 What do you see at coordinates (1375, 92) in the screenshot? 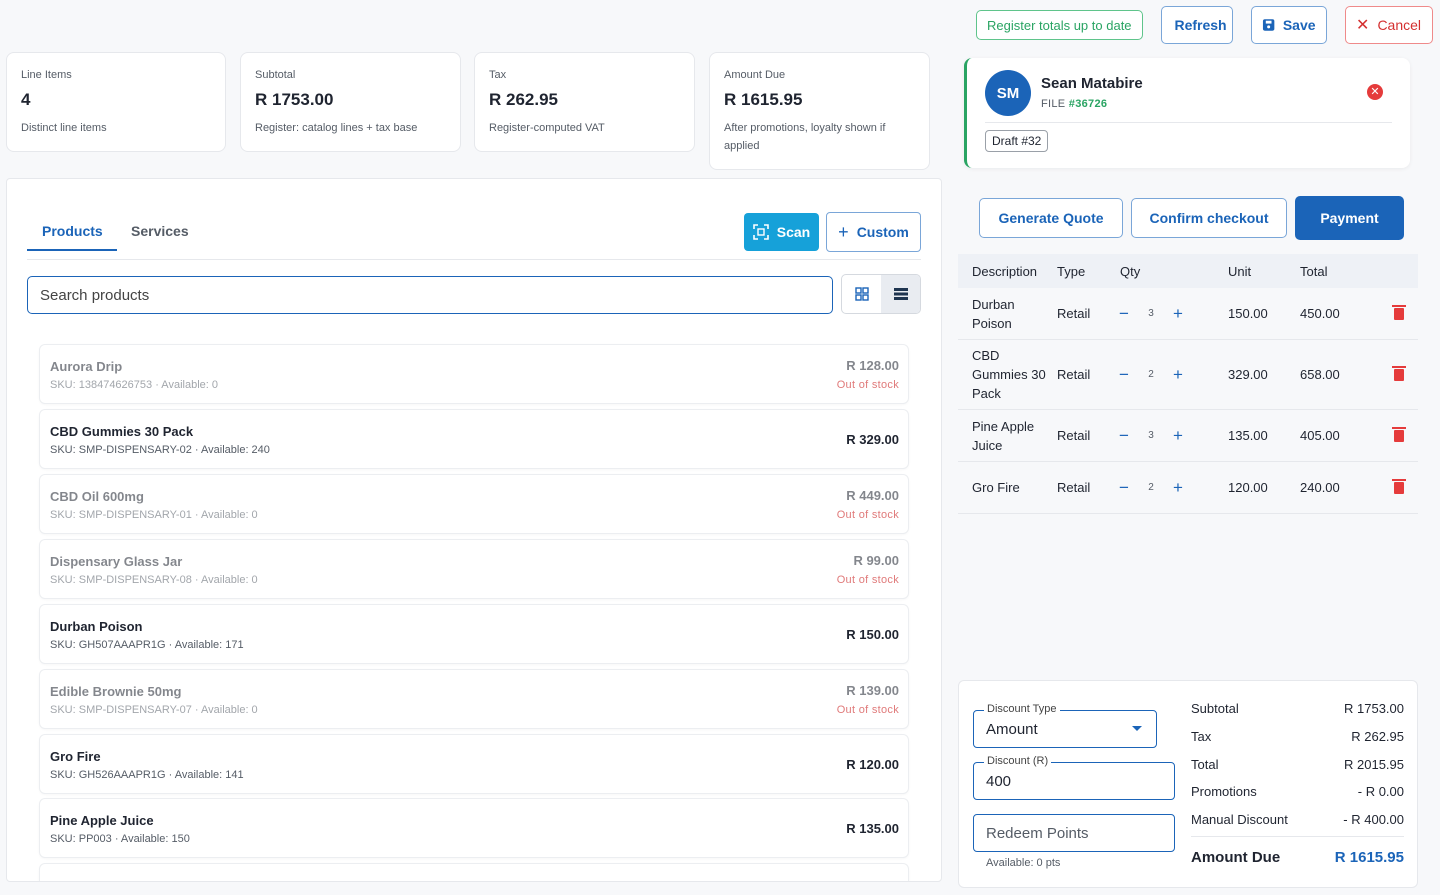
I see `remove-customer-icon: ✕` at bounding box center [1375, 92].